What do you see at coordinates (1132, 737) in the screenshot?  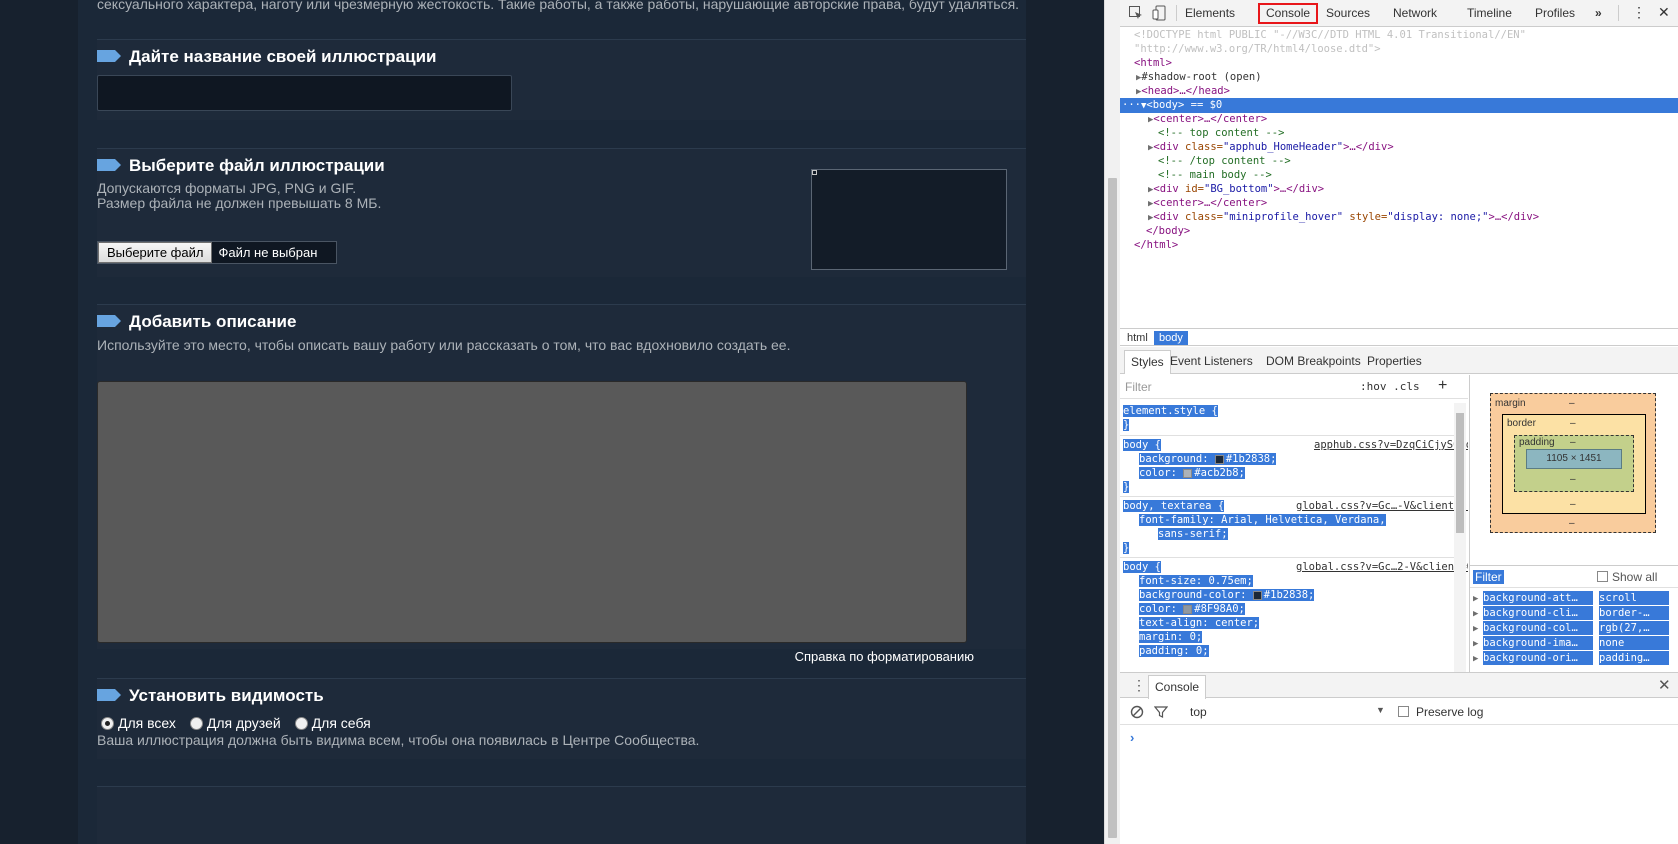 I see `console-prompt-icon: ›` at bounding box center [1132, 737].